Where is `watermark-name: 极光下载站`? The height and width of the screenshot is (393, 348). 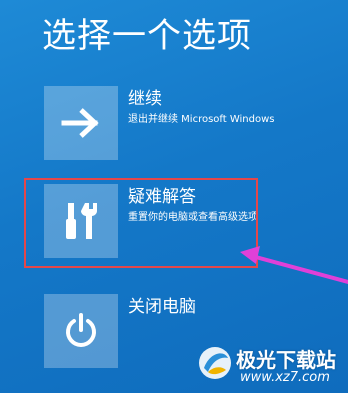
watermark-name: 极光下载站 is located at coordinates (286, 360).